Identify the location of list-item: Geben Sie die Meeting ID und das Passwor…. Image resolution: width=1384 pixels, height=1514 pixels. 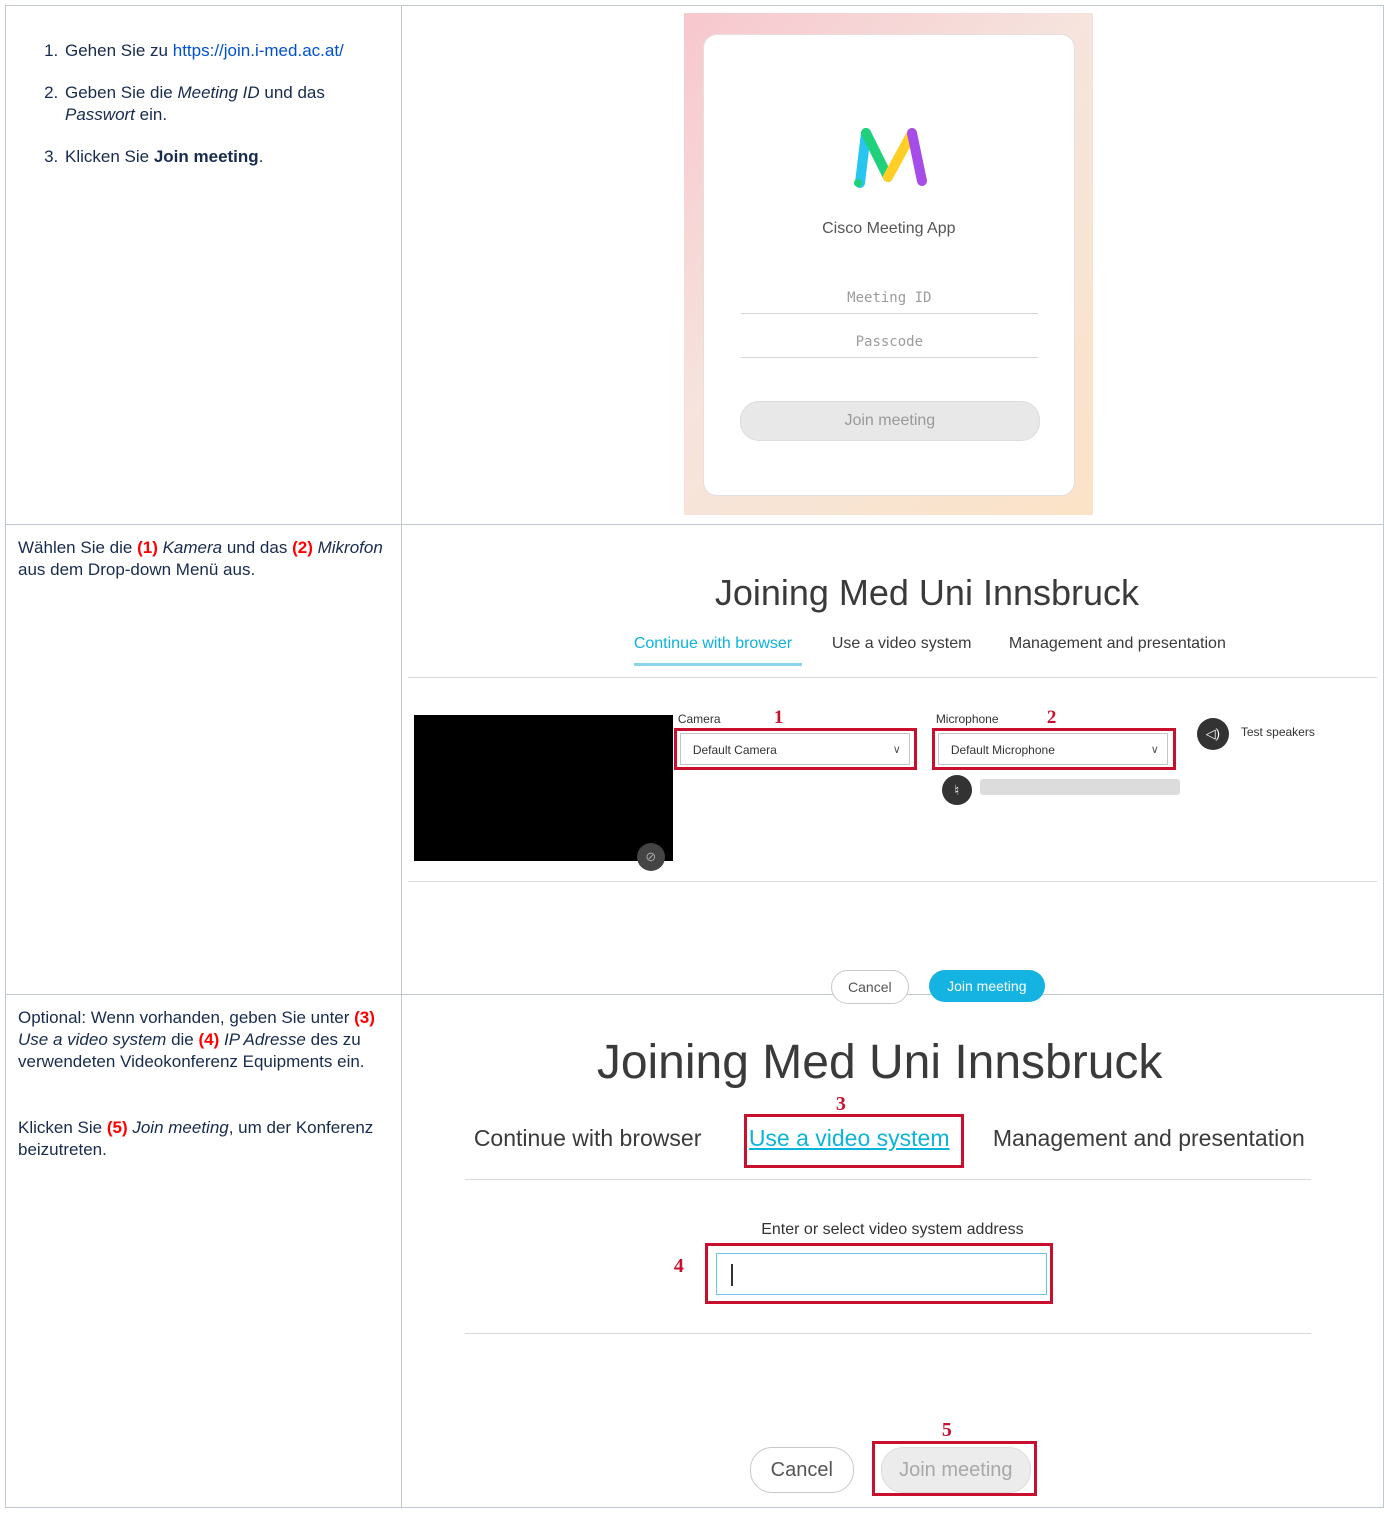
(222, 104).